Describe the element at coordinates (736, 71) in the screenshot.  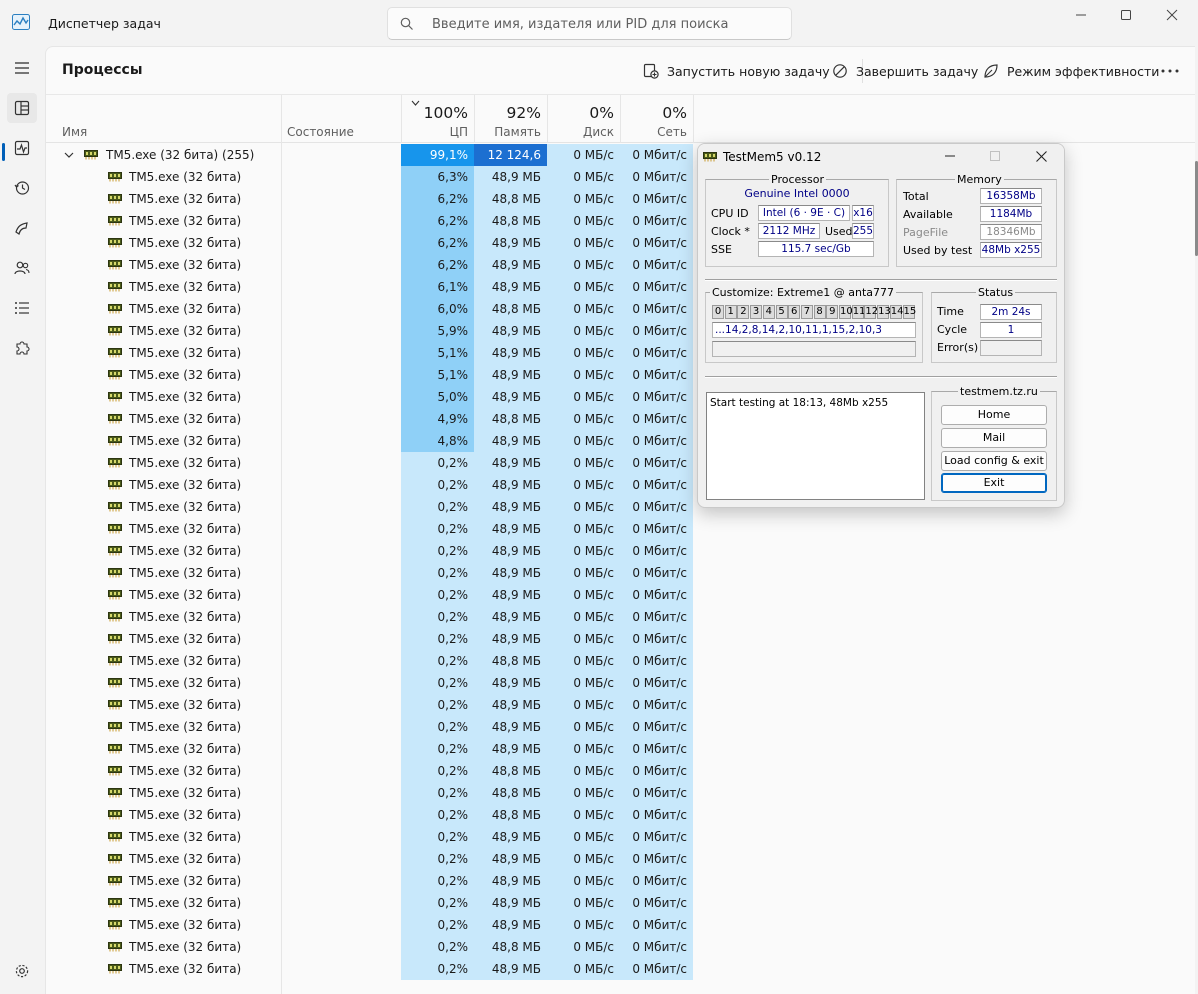
I see `run-new-task-button: Запустить новую задачу` at that location.